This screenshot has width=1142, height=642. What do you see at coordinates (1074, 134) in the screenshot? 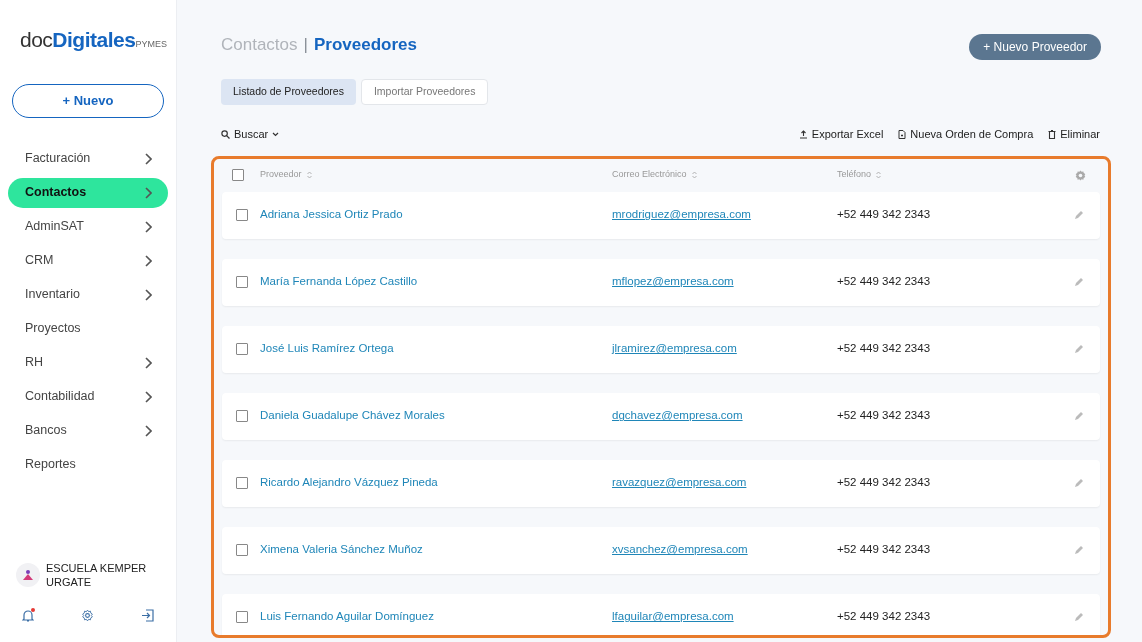
I see `delete-action: Eliminar` at bounding box center [1074, 134].